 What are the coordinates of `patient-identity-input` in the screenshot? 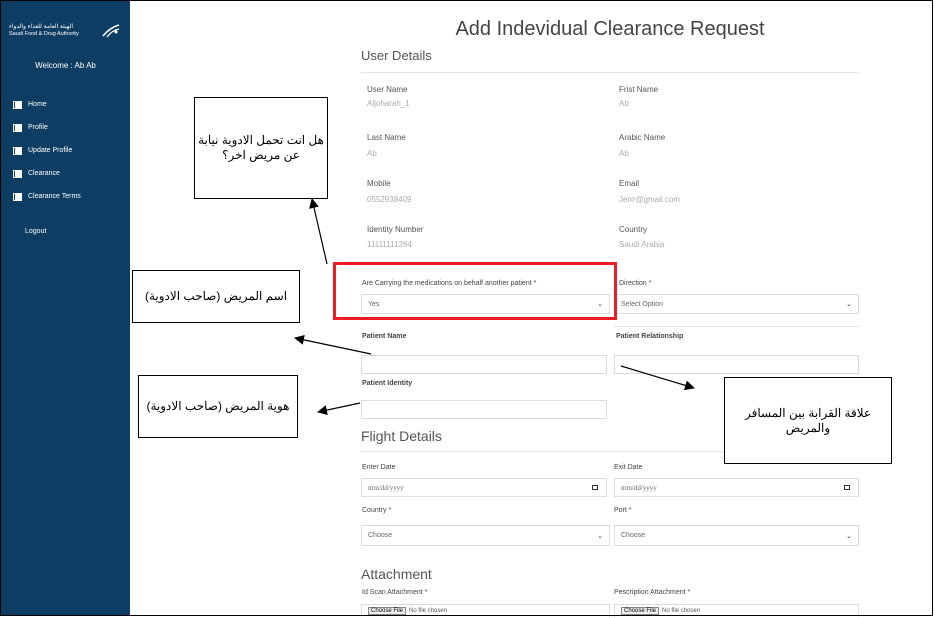 It's located at (484, 409).